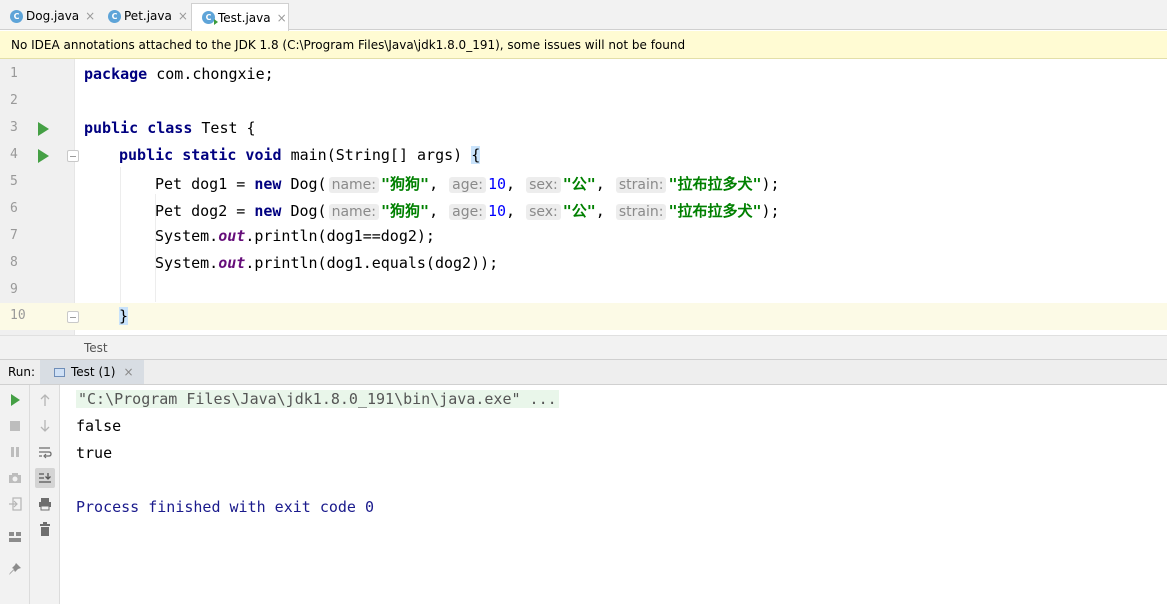 Image resolution: width=1167 pixels, height=604 pixels. I want to click on scroll-to-end-button, so click(45, 478).